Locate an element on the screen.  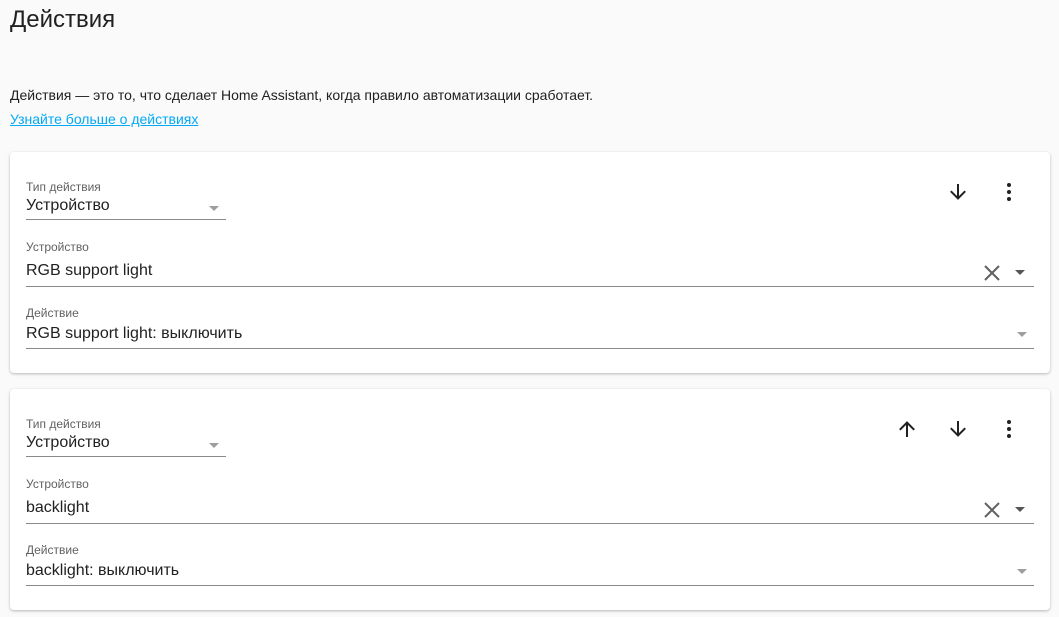
move-up-button is located at coordinates (907, 429).